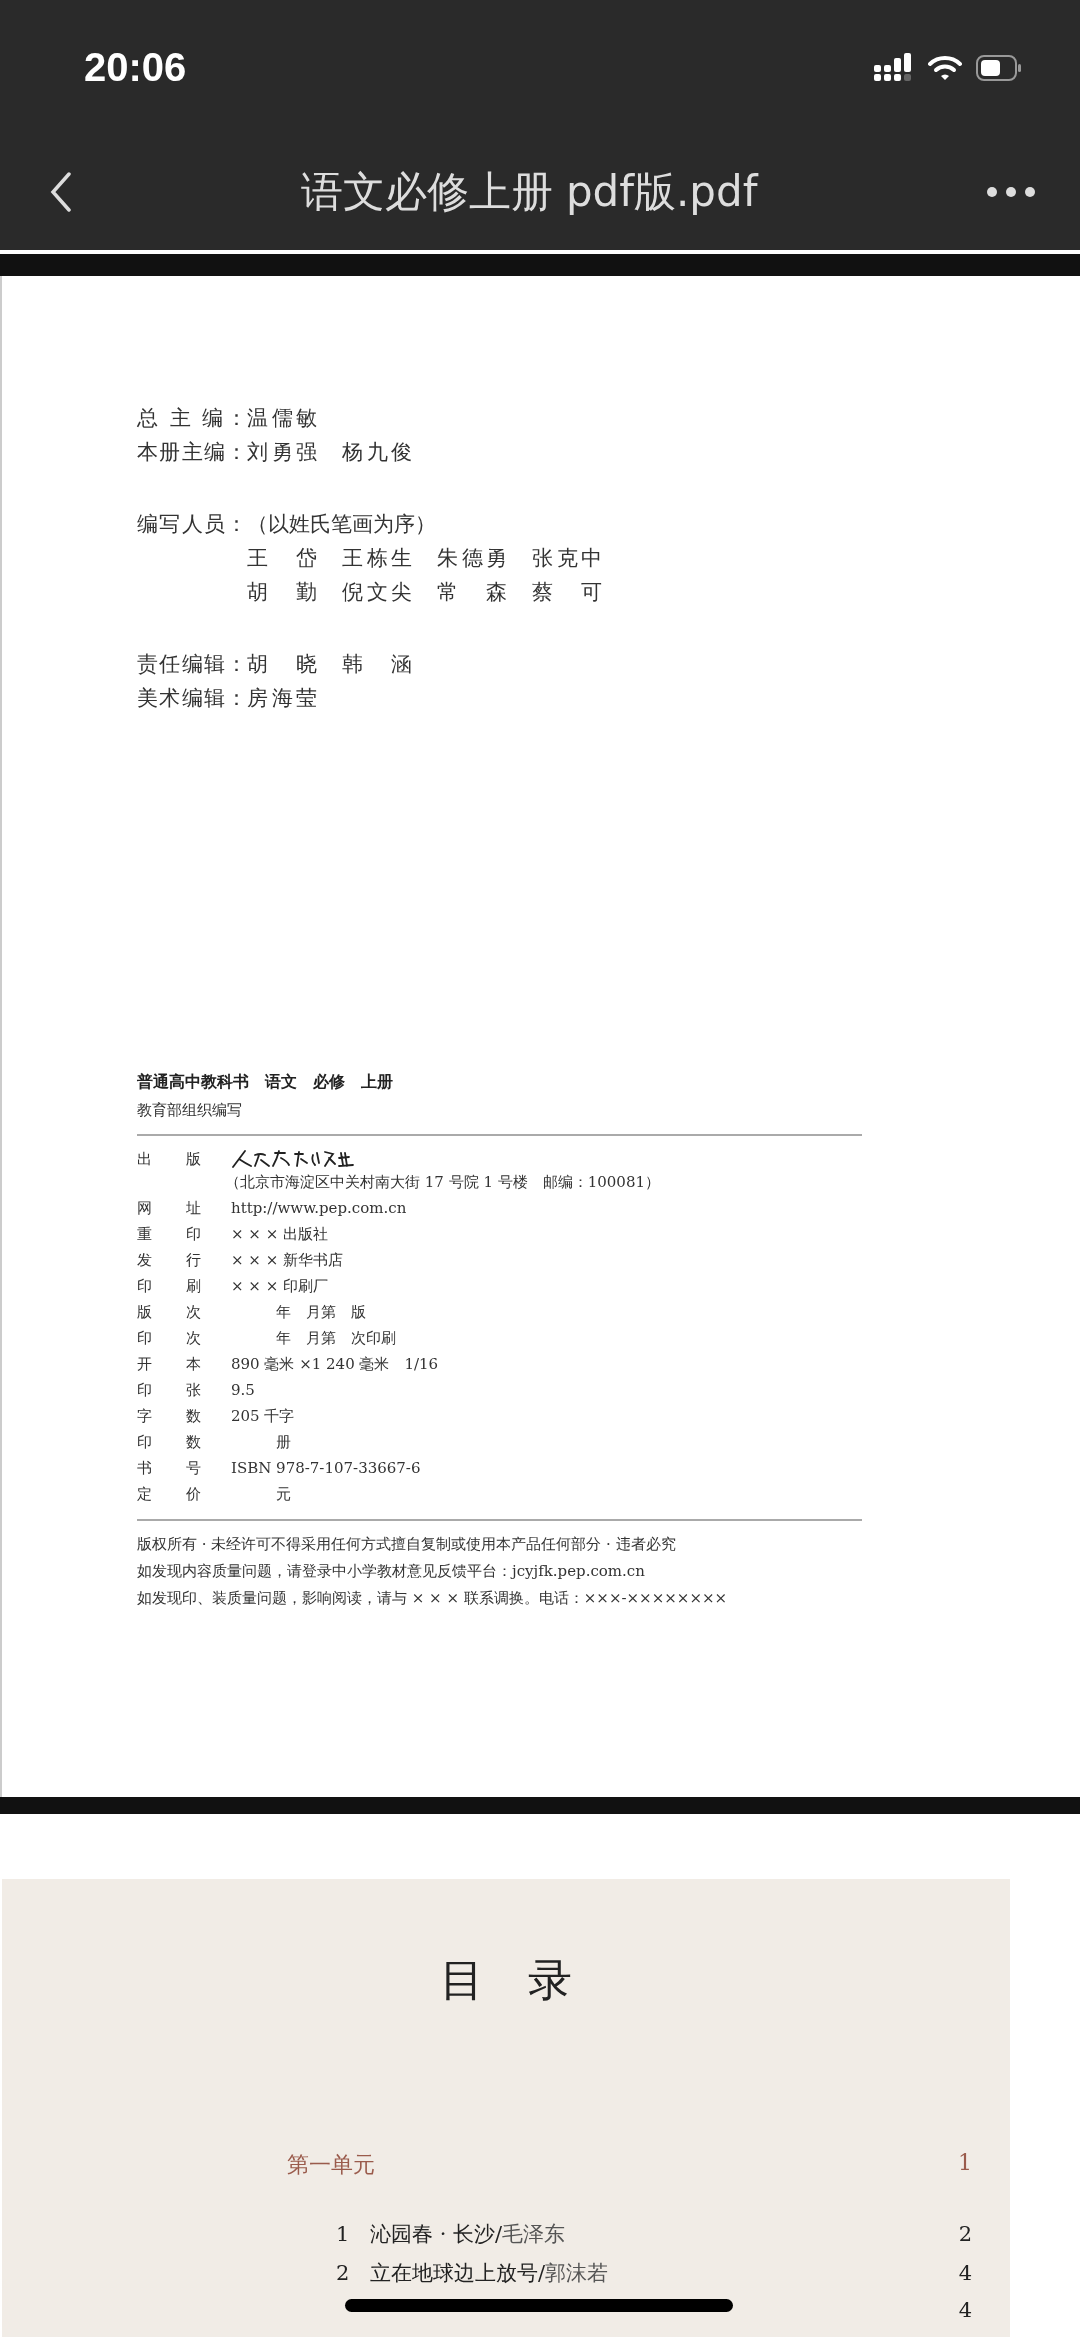 The height and width of the screenshot is (2337, 1080). What do you see at coordinates (293, 1158) in the screenshot?
I see `publisher-logo-icon` at bounding box center [293, 1158].